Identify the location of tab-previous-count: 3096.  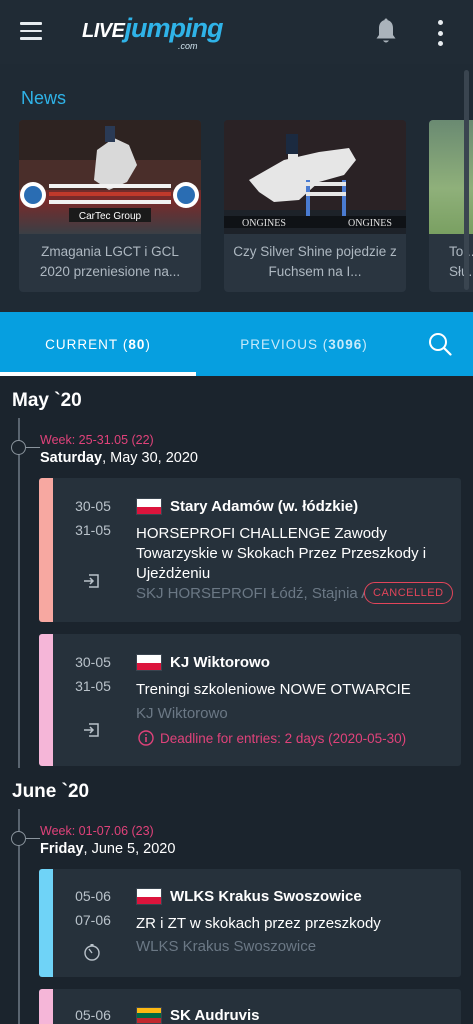
(345, 344).